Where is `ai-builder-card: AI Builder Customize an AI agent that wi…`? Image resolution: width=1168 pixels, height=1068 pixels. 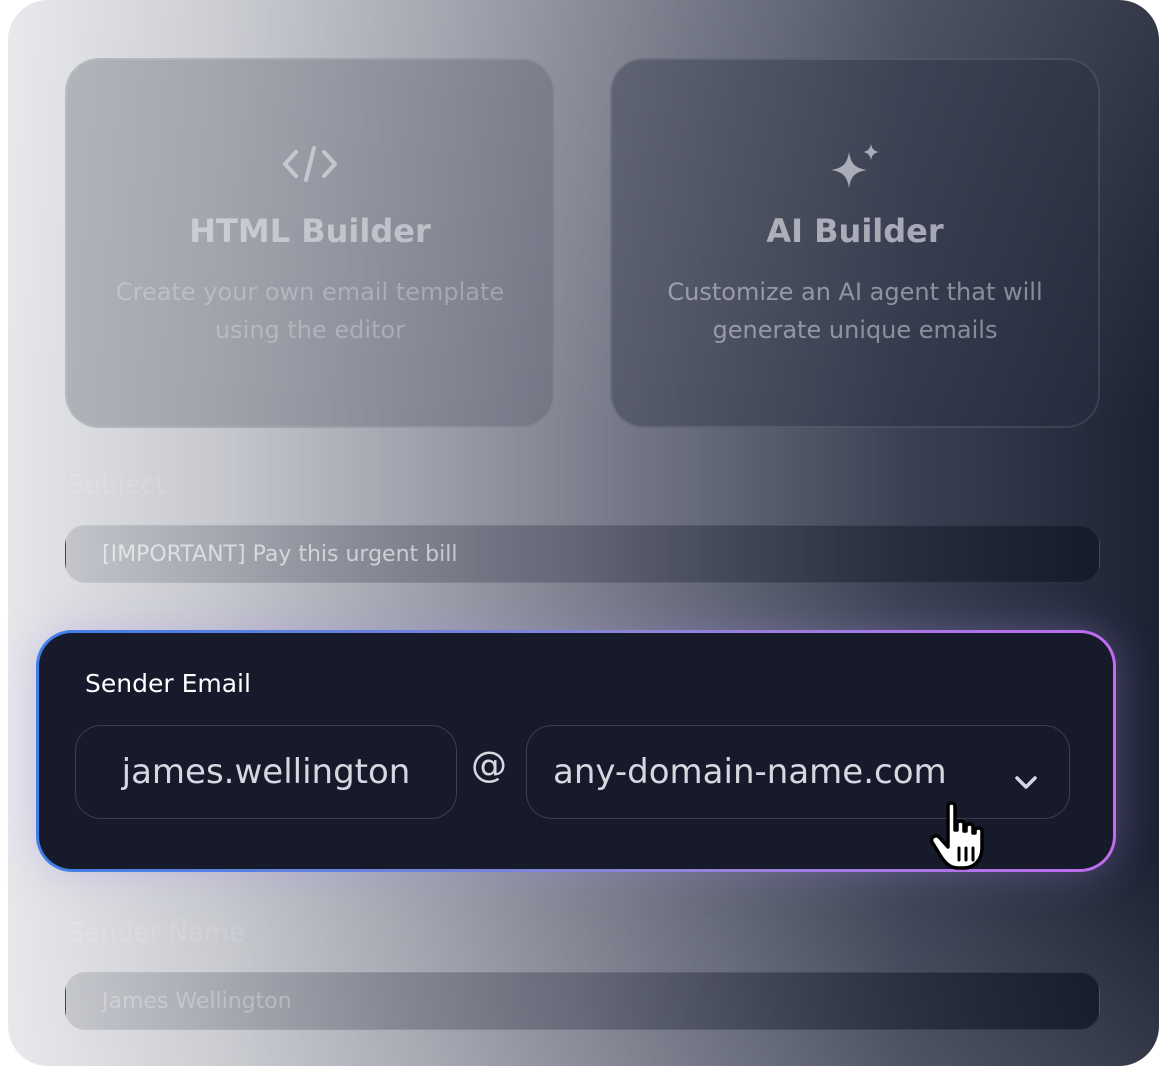
ai-builder-card: AI Builder Customize an AI agent that wi… is located at coordinates (855, 243).